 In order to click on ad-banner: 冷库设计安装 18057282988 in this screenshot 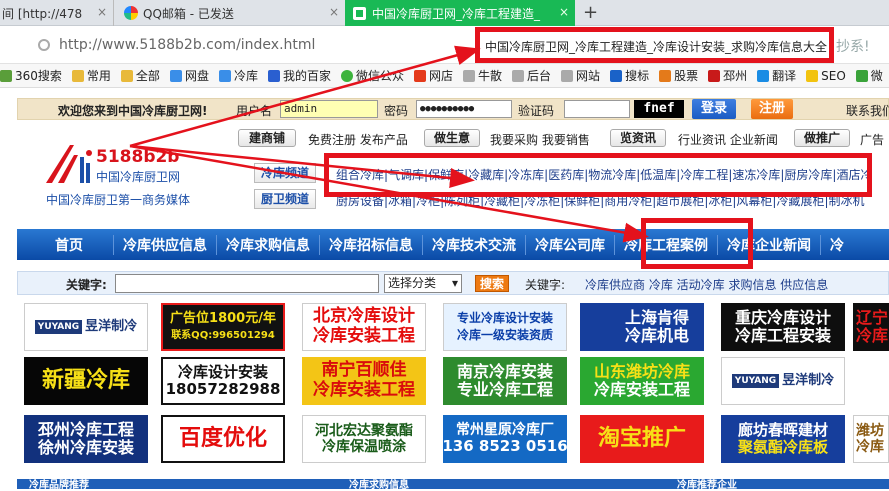, I will do `click(223, 381)`.